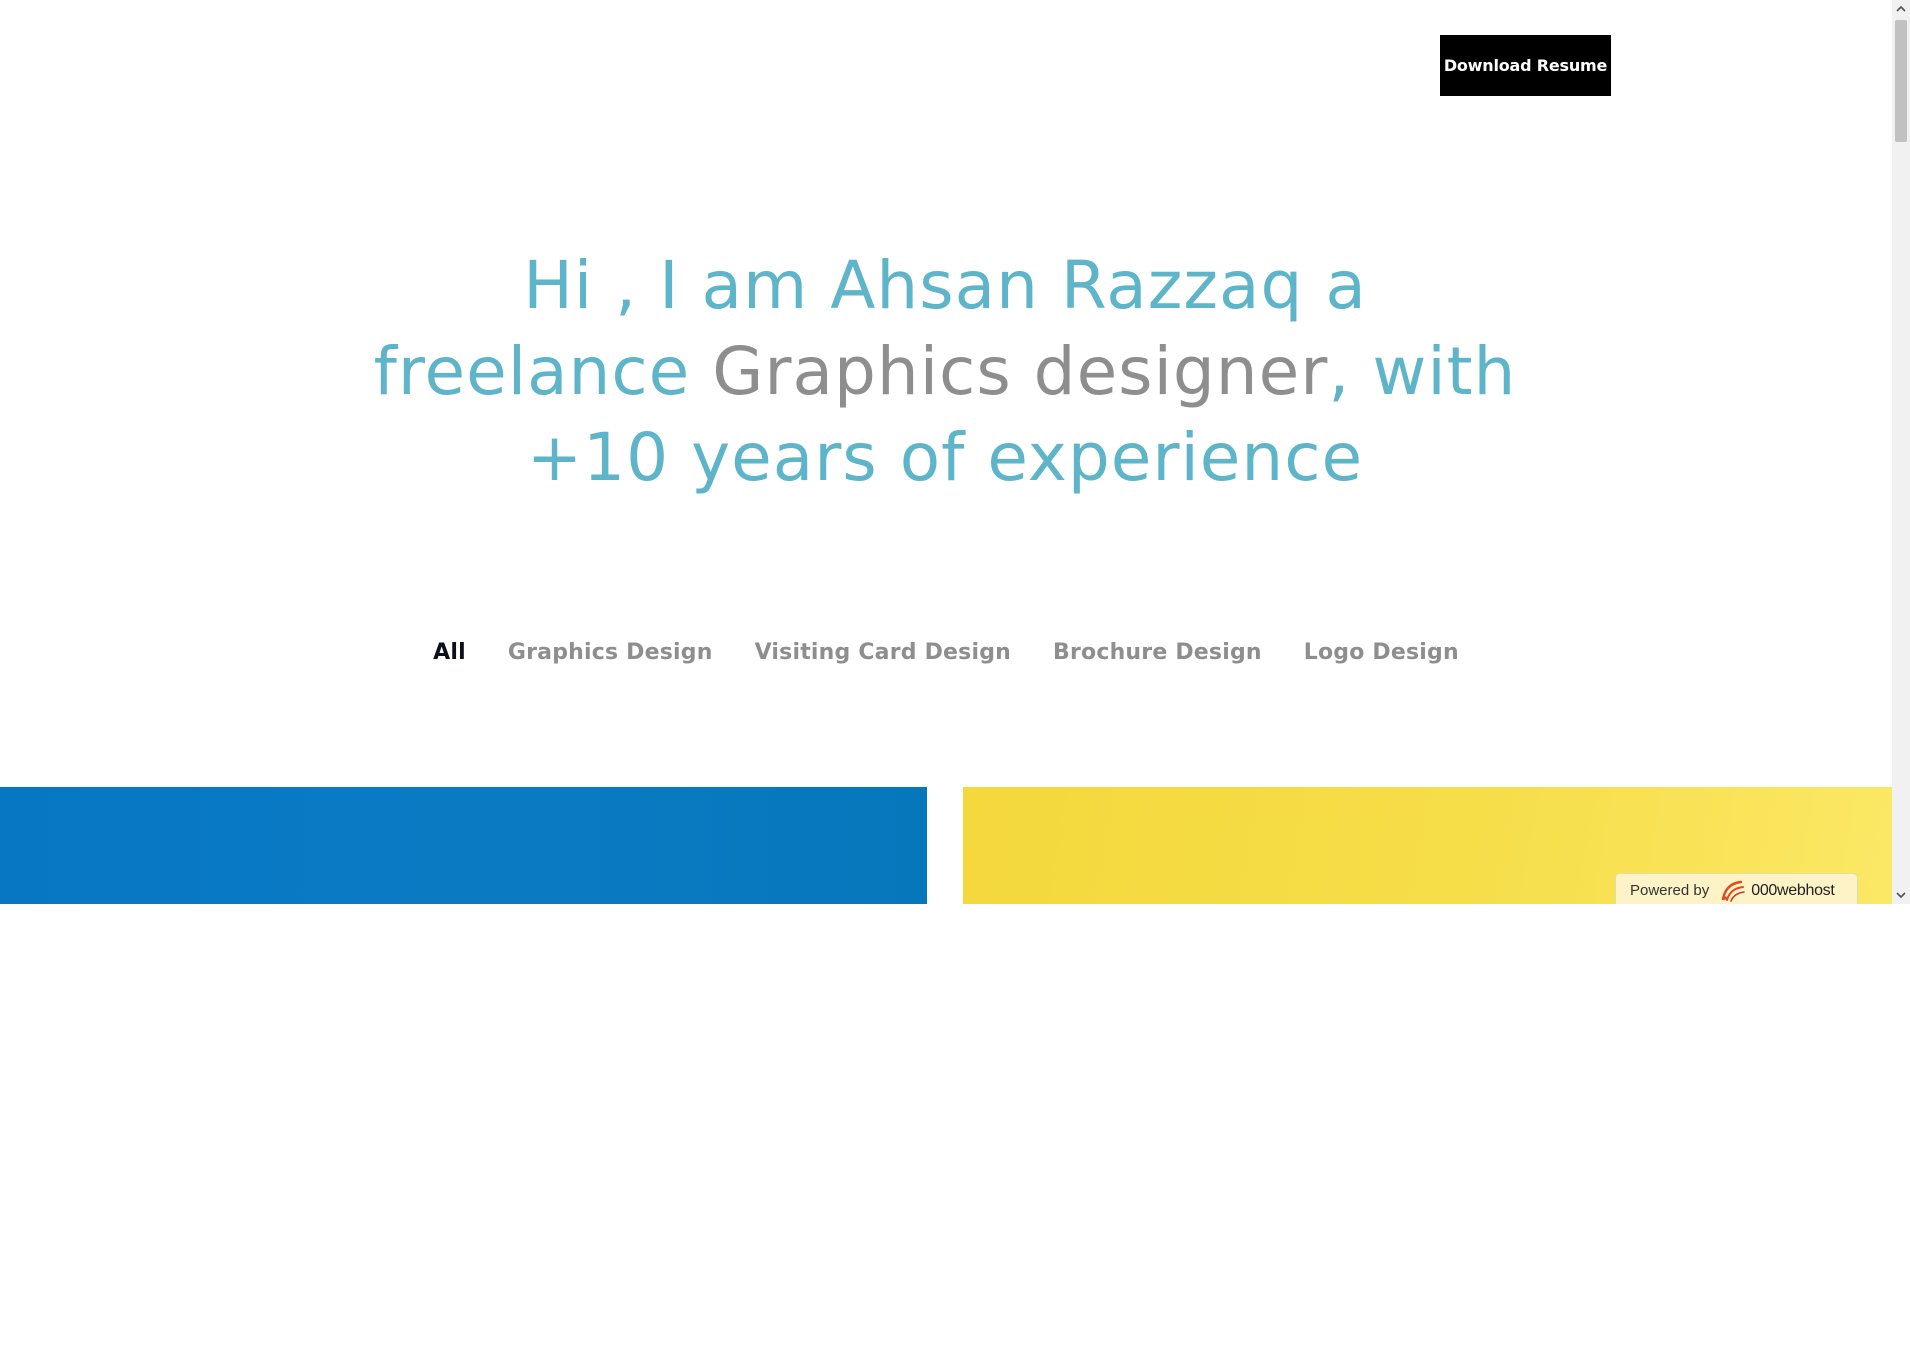 The height and width of the screenshot is (1364, 1910). I want to click on scroll-thumb, so click(1901, 81).